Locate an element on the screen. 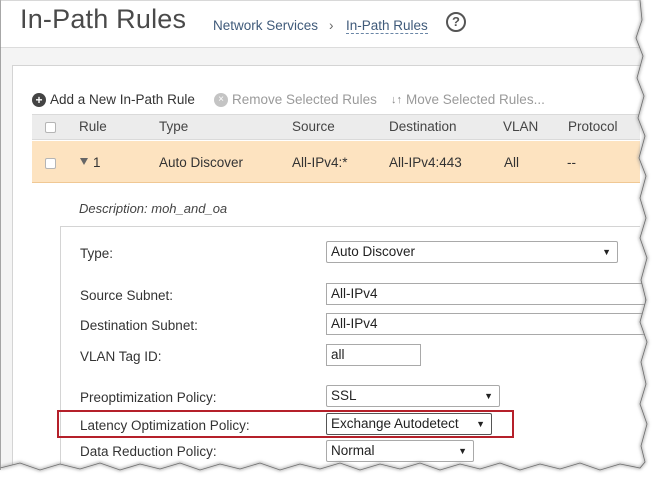 This screenshot has height=477, width=652. remove-rules-label: Remove Selected Rules is located at coordinates (304, 99).